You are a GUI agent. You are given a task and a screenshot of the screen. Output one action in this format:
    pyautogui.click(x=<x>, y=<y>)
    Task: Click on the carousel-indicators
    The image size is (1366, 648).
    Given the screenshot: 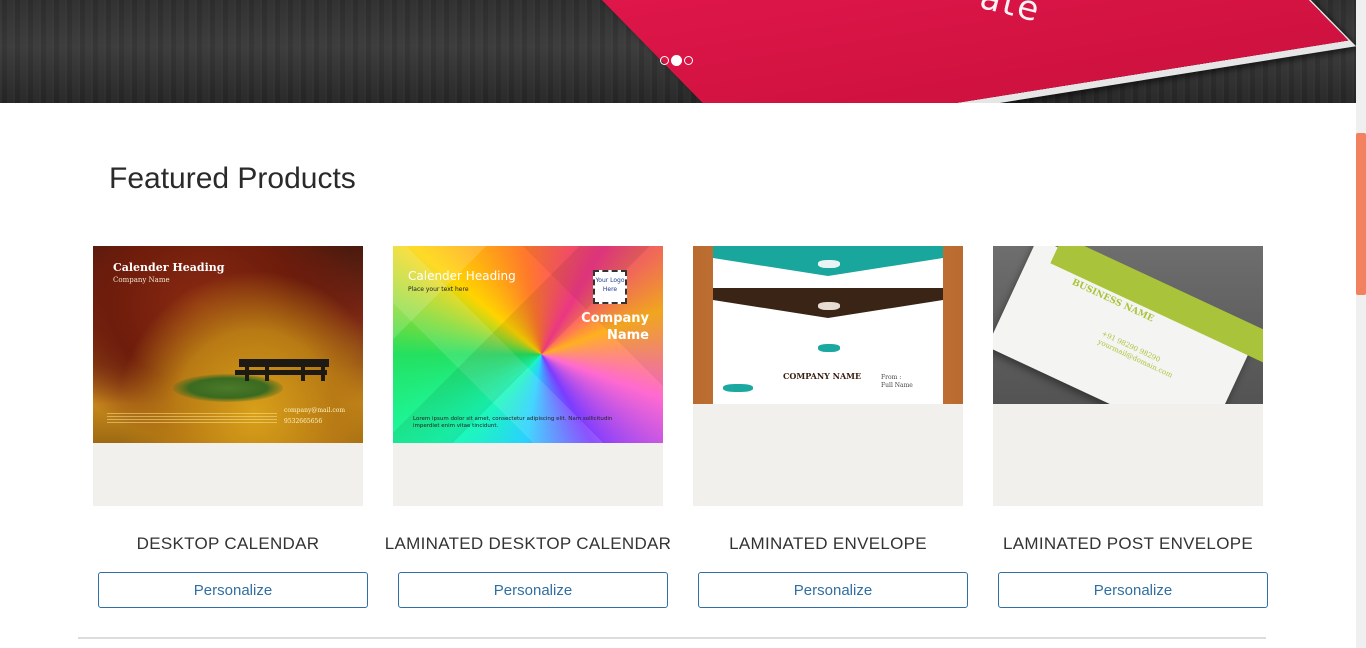 What is the action you would take?
    pyautogui.click(x=676, y=60)
    